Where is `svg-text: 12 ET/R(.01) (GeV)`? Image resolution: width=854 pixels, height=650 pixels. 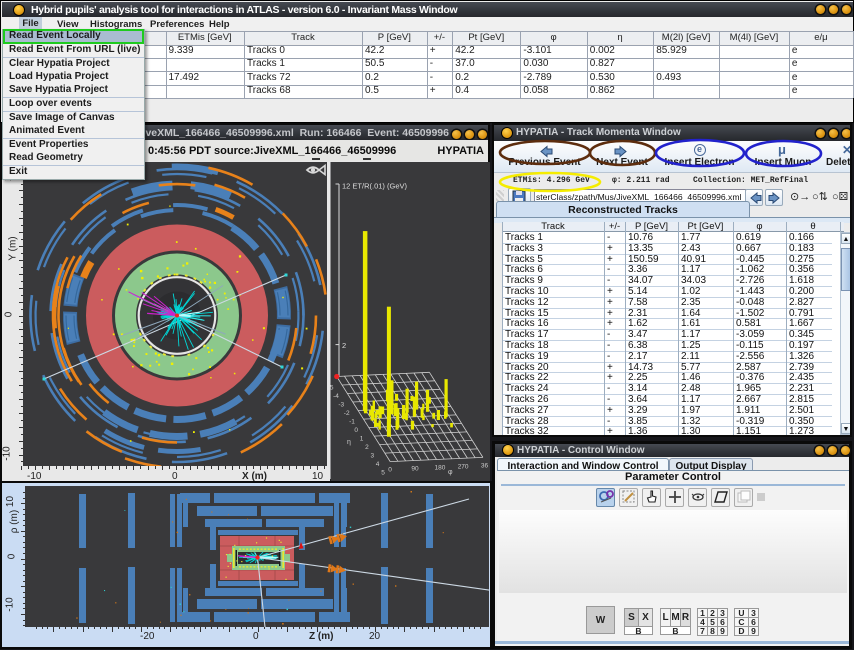
svg-text: 12 ET/R(.01) (GeV) is located at coordinates (375, 186).